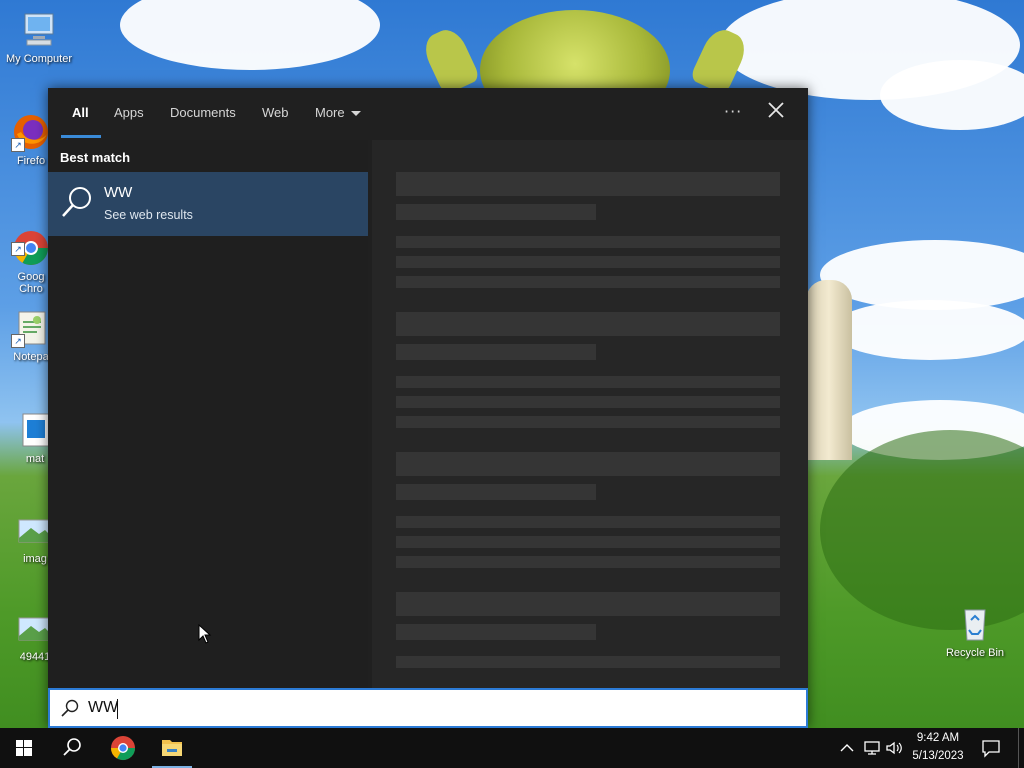 This screenshot has height=768, width=1024. Describe the element at coordinates (330, 112) in the screenshot. I see `tab-more-label: More` at that location.